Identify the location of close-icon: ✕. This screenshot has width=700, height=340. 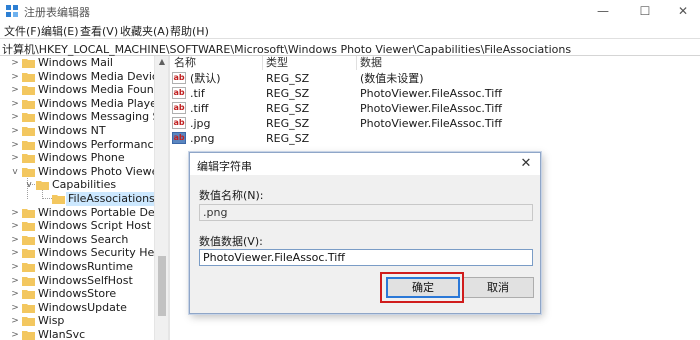
(526, 163).